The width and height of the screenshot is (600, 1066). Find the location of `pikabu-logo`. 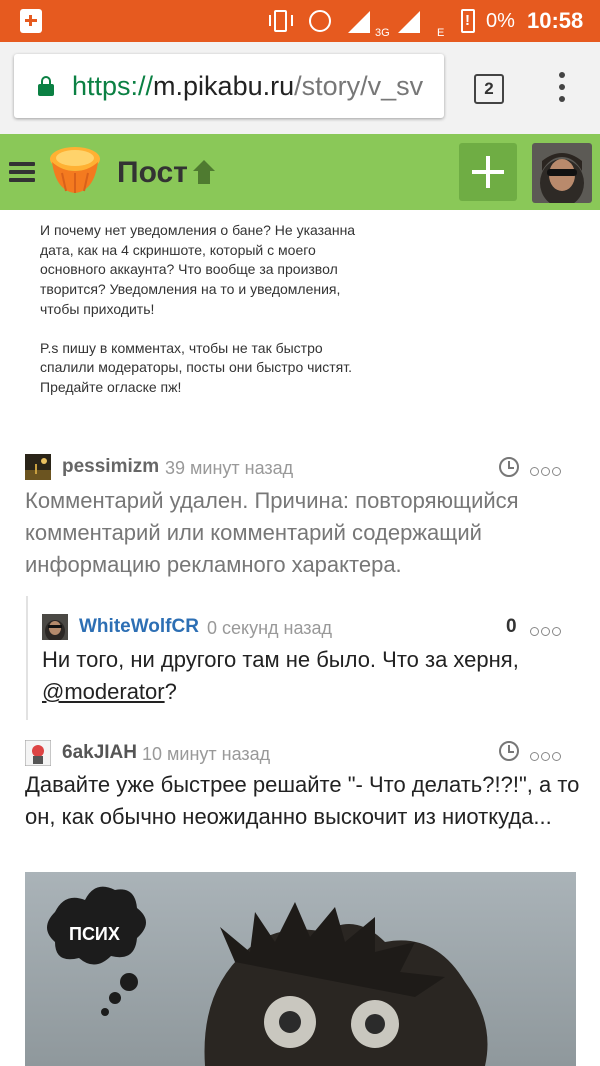

pikabu-logo is located at coordinates (75, 170).